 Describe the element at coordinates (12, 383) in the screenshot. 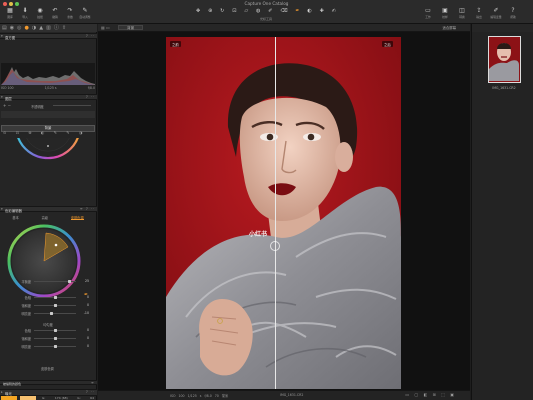

I see `picked-color-title: 被编辑的颜色` at that location.